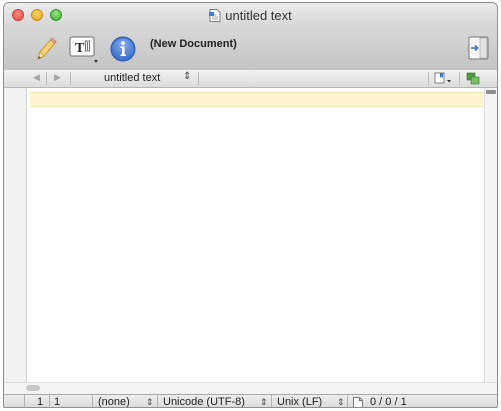 This screenshot has height=411, width=501. I want to click on document-proxy-icon, so click(215, 15).